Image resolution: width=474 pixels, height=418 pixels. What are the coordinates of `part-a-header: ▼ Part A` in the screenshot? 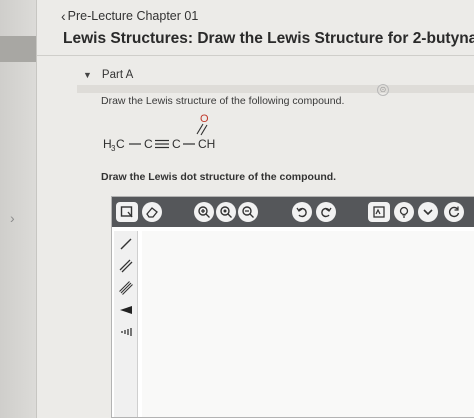 It's located at (108, 75).